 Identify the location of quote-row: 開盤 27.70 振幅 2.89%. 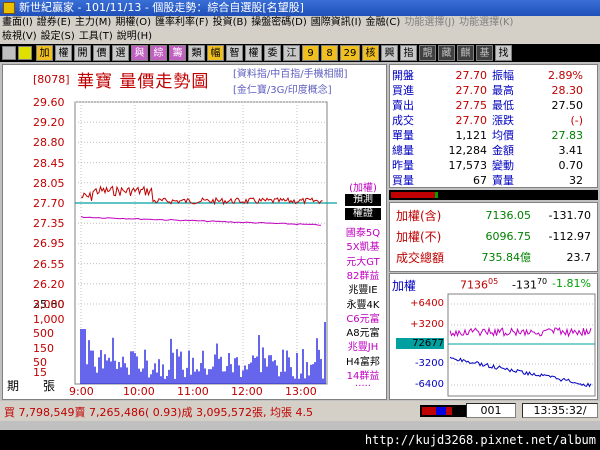
(493, 75).